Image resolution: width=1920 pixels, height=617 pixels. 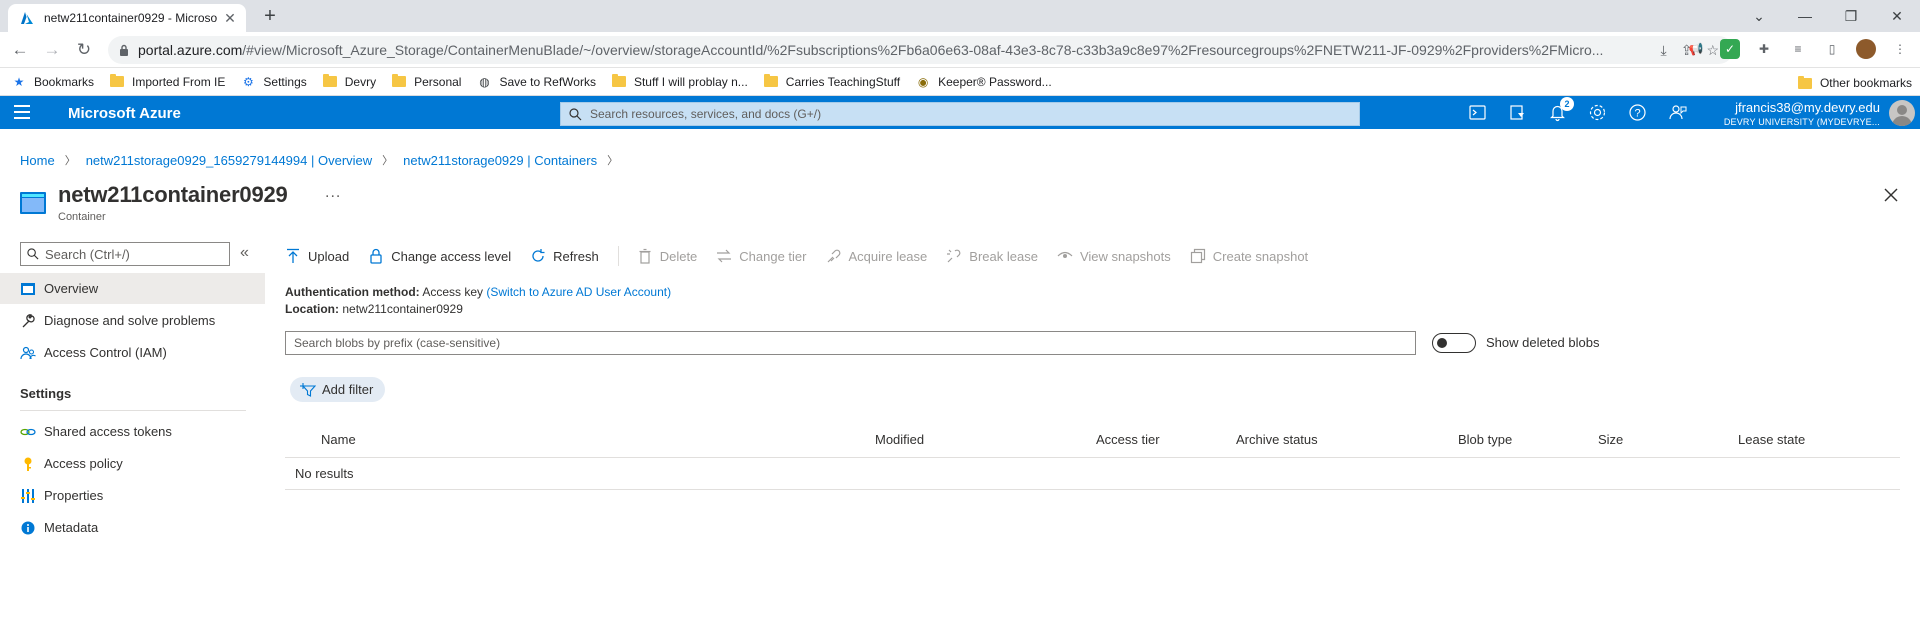 What do you see at coordinates (74, 495) in the screenshot?
I see `sidebar-item-label: Properties` at bounding box center [74, 495].